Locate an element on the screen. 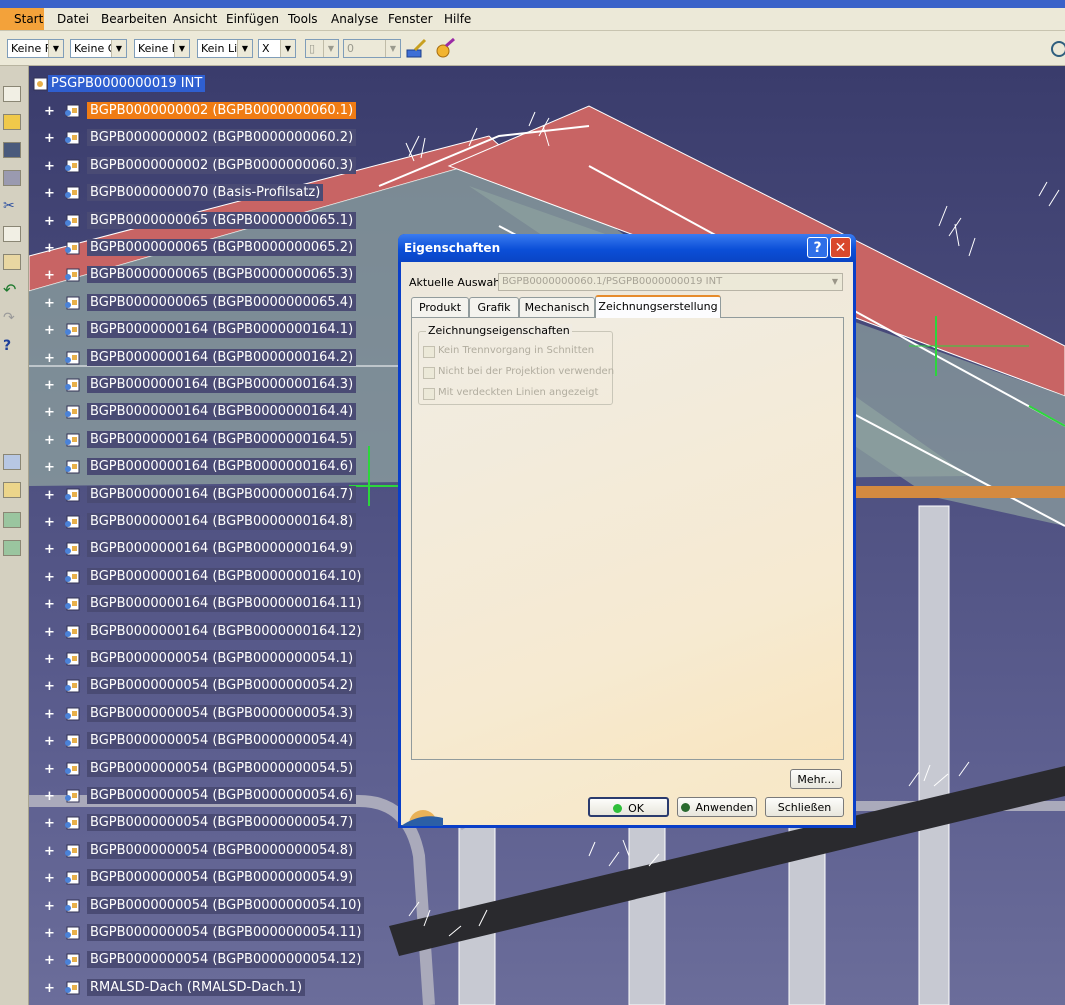 Image resolution: width=1065 pixels, height=1005 pixels. menu-ansicht: Ansicht is located at coordinates (195, 19).